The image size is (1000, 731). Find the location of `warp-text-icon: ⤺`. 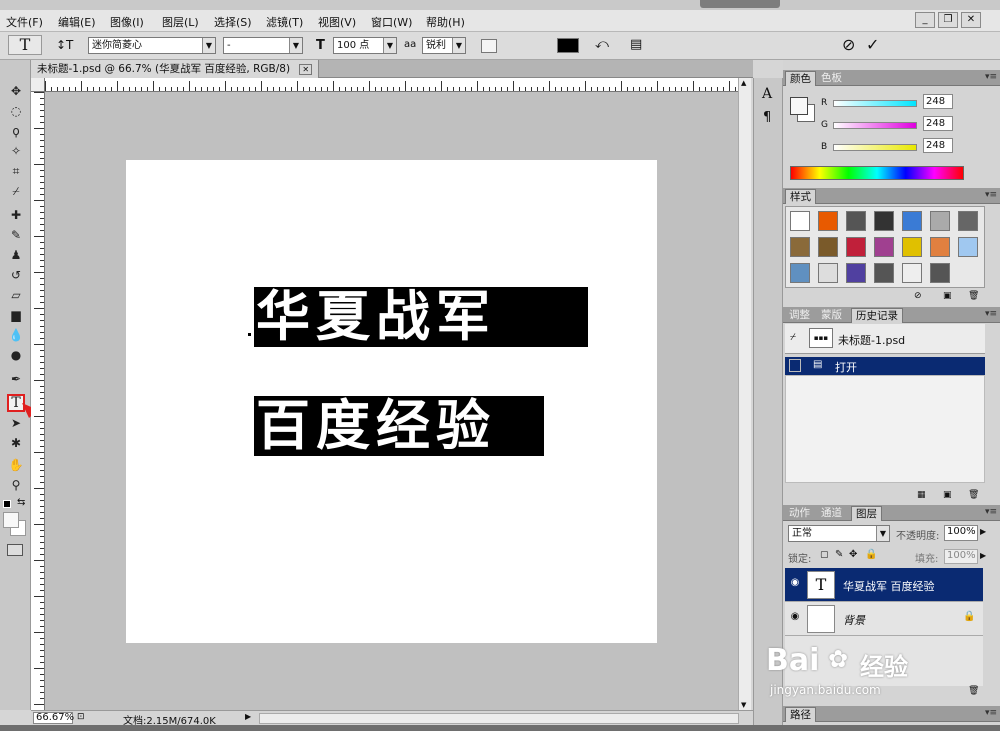

warp-text-icon: ⤺ is located at coordinates (602, 44).